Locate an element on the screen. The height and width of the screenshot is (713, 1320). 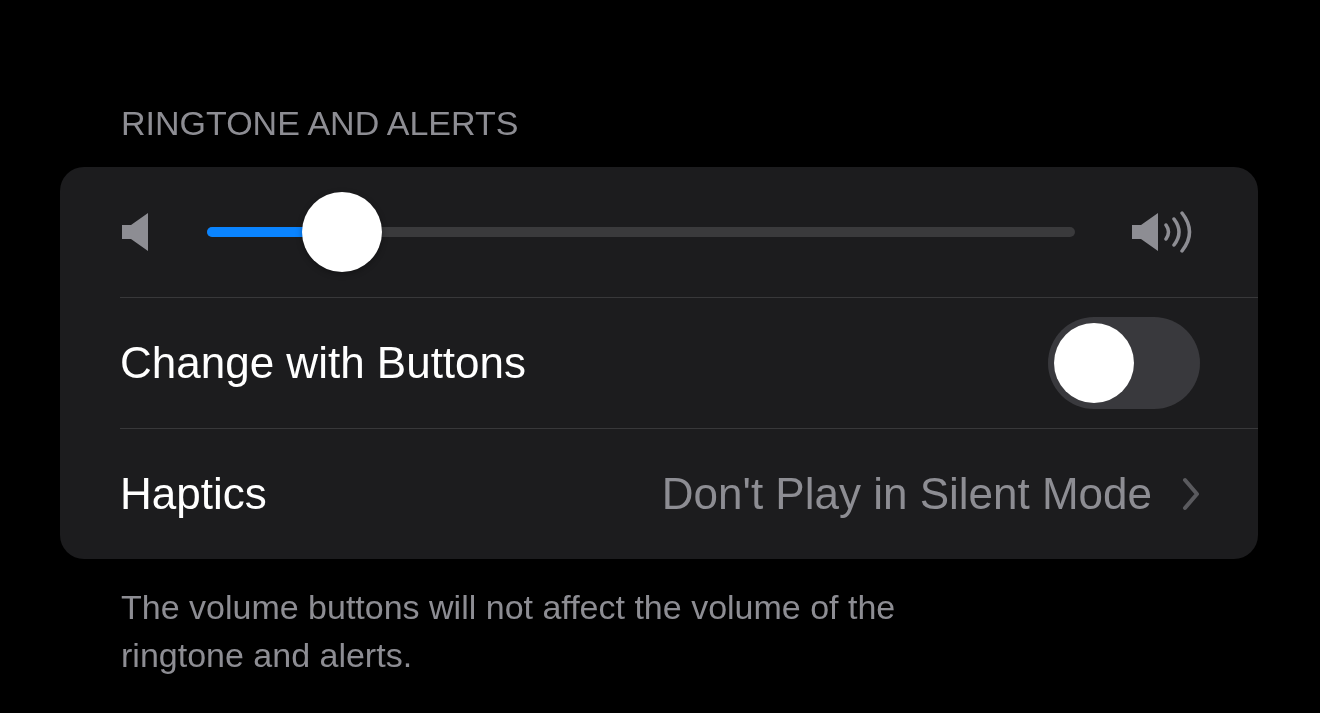
volume-slider is located at coordinates (641, 232).